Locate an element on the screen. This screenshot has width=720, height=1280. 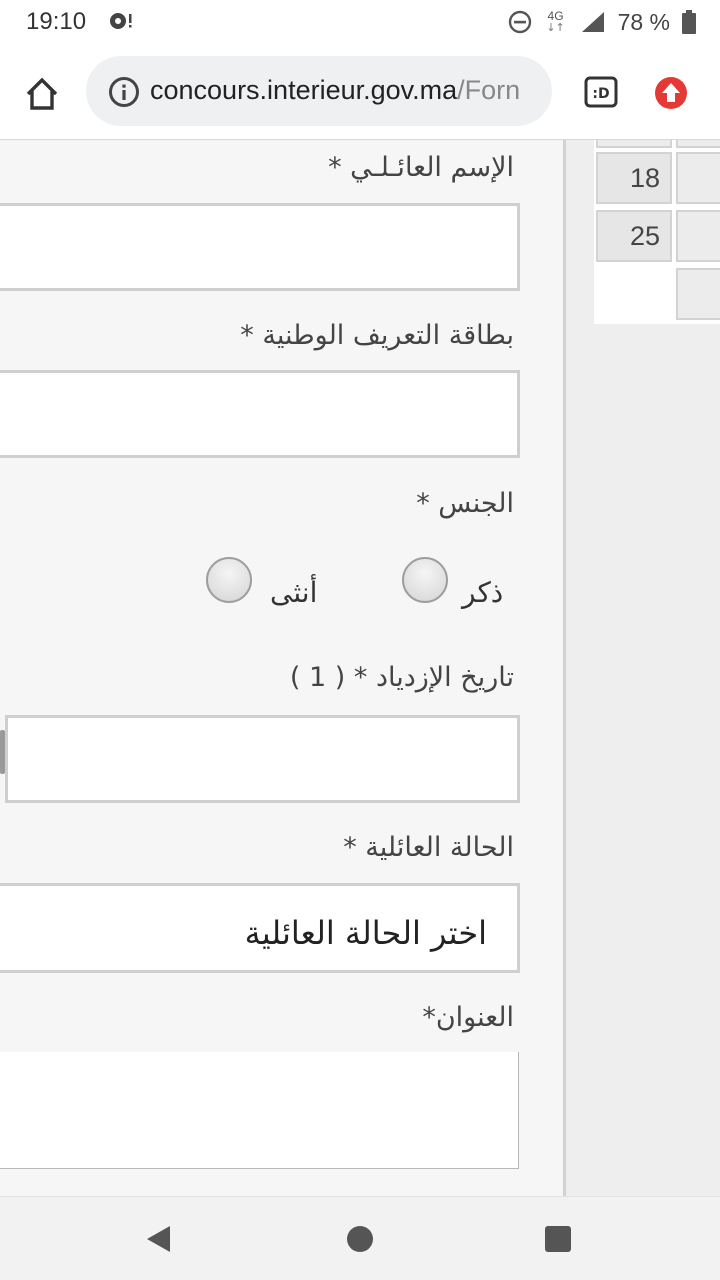
gender-male-label: ذكر is located at coordinates (482, 592).